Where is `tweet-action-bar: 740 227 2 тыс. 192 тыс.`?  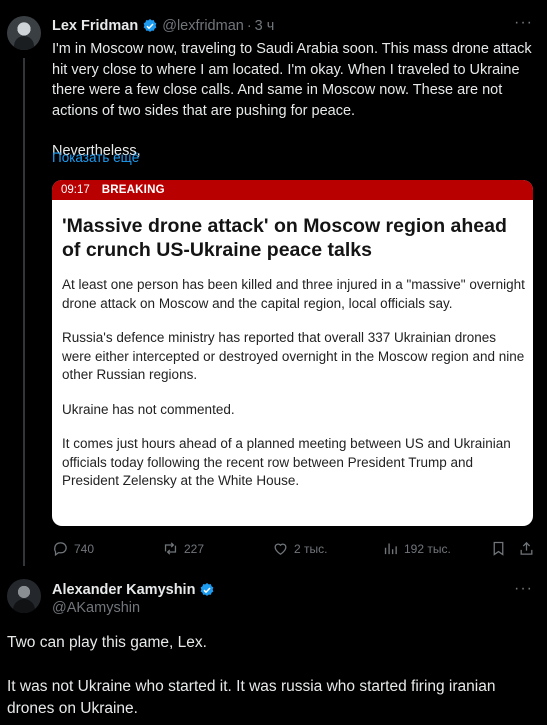 tweet-action-bar: 740 227 2 тыс. 192 тыс. is located at coordinates (292, 549).